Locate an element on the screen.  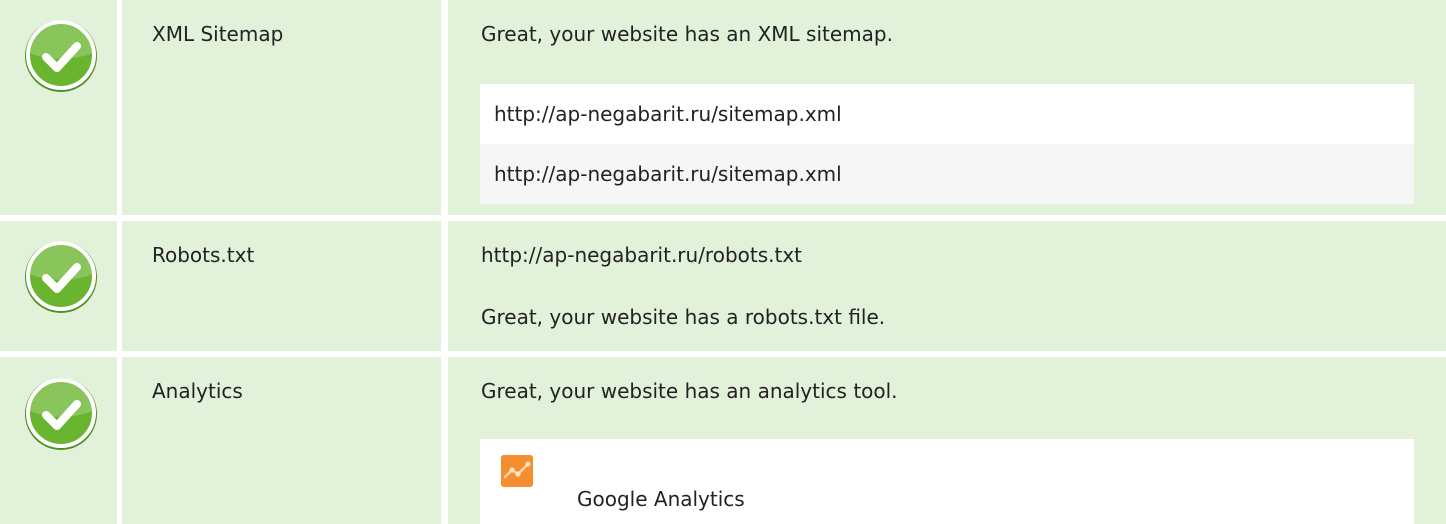
analytics-tool-item: Google Analytics is located at coordinates (947, 481).